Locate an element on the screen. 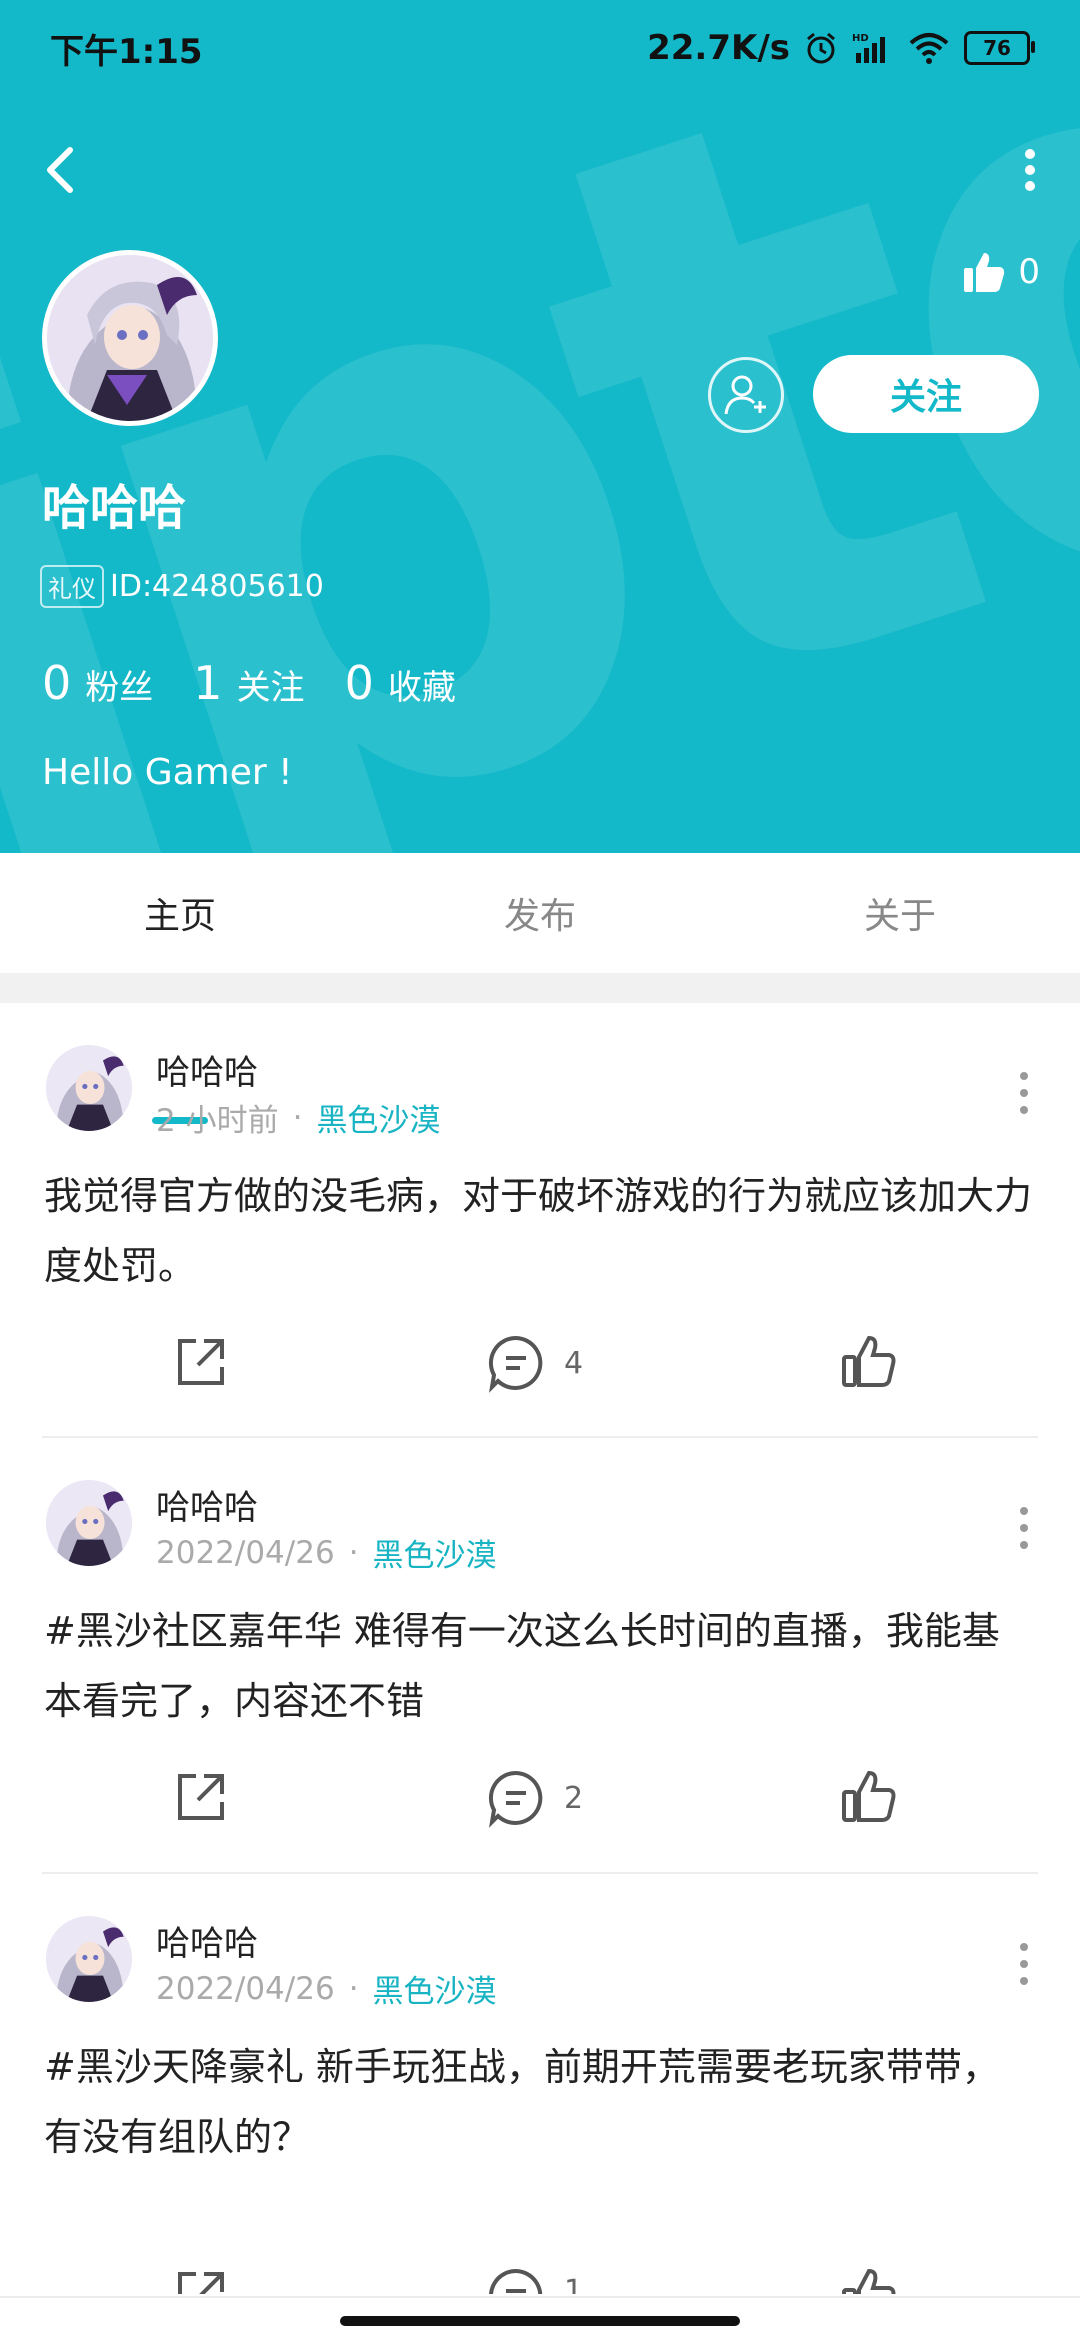  post-content: 我觉得官方做的没毛病，对于破坏游戏的行为就应该加大力度处罚。 is located at coordinates (539, 1231).